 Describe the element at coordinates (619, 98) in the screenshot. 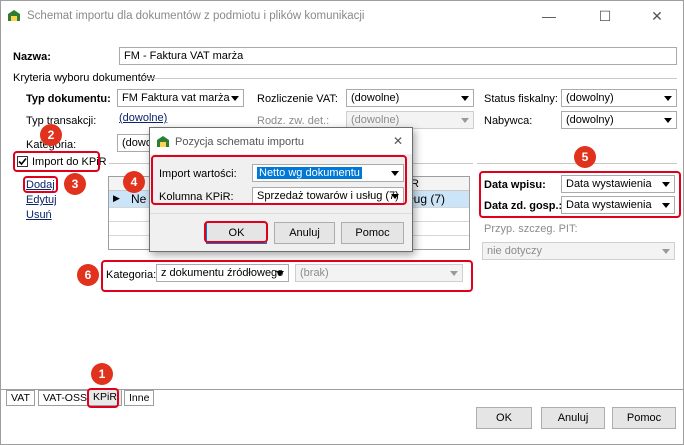

I see `fiscal-status-select: (dowolny)` at that location.